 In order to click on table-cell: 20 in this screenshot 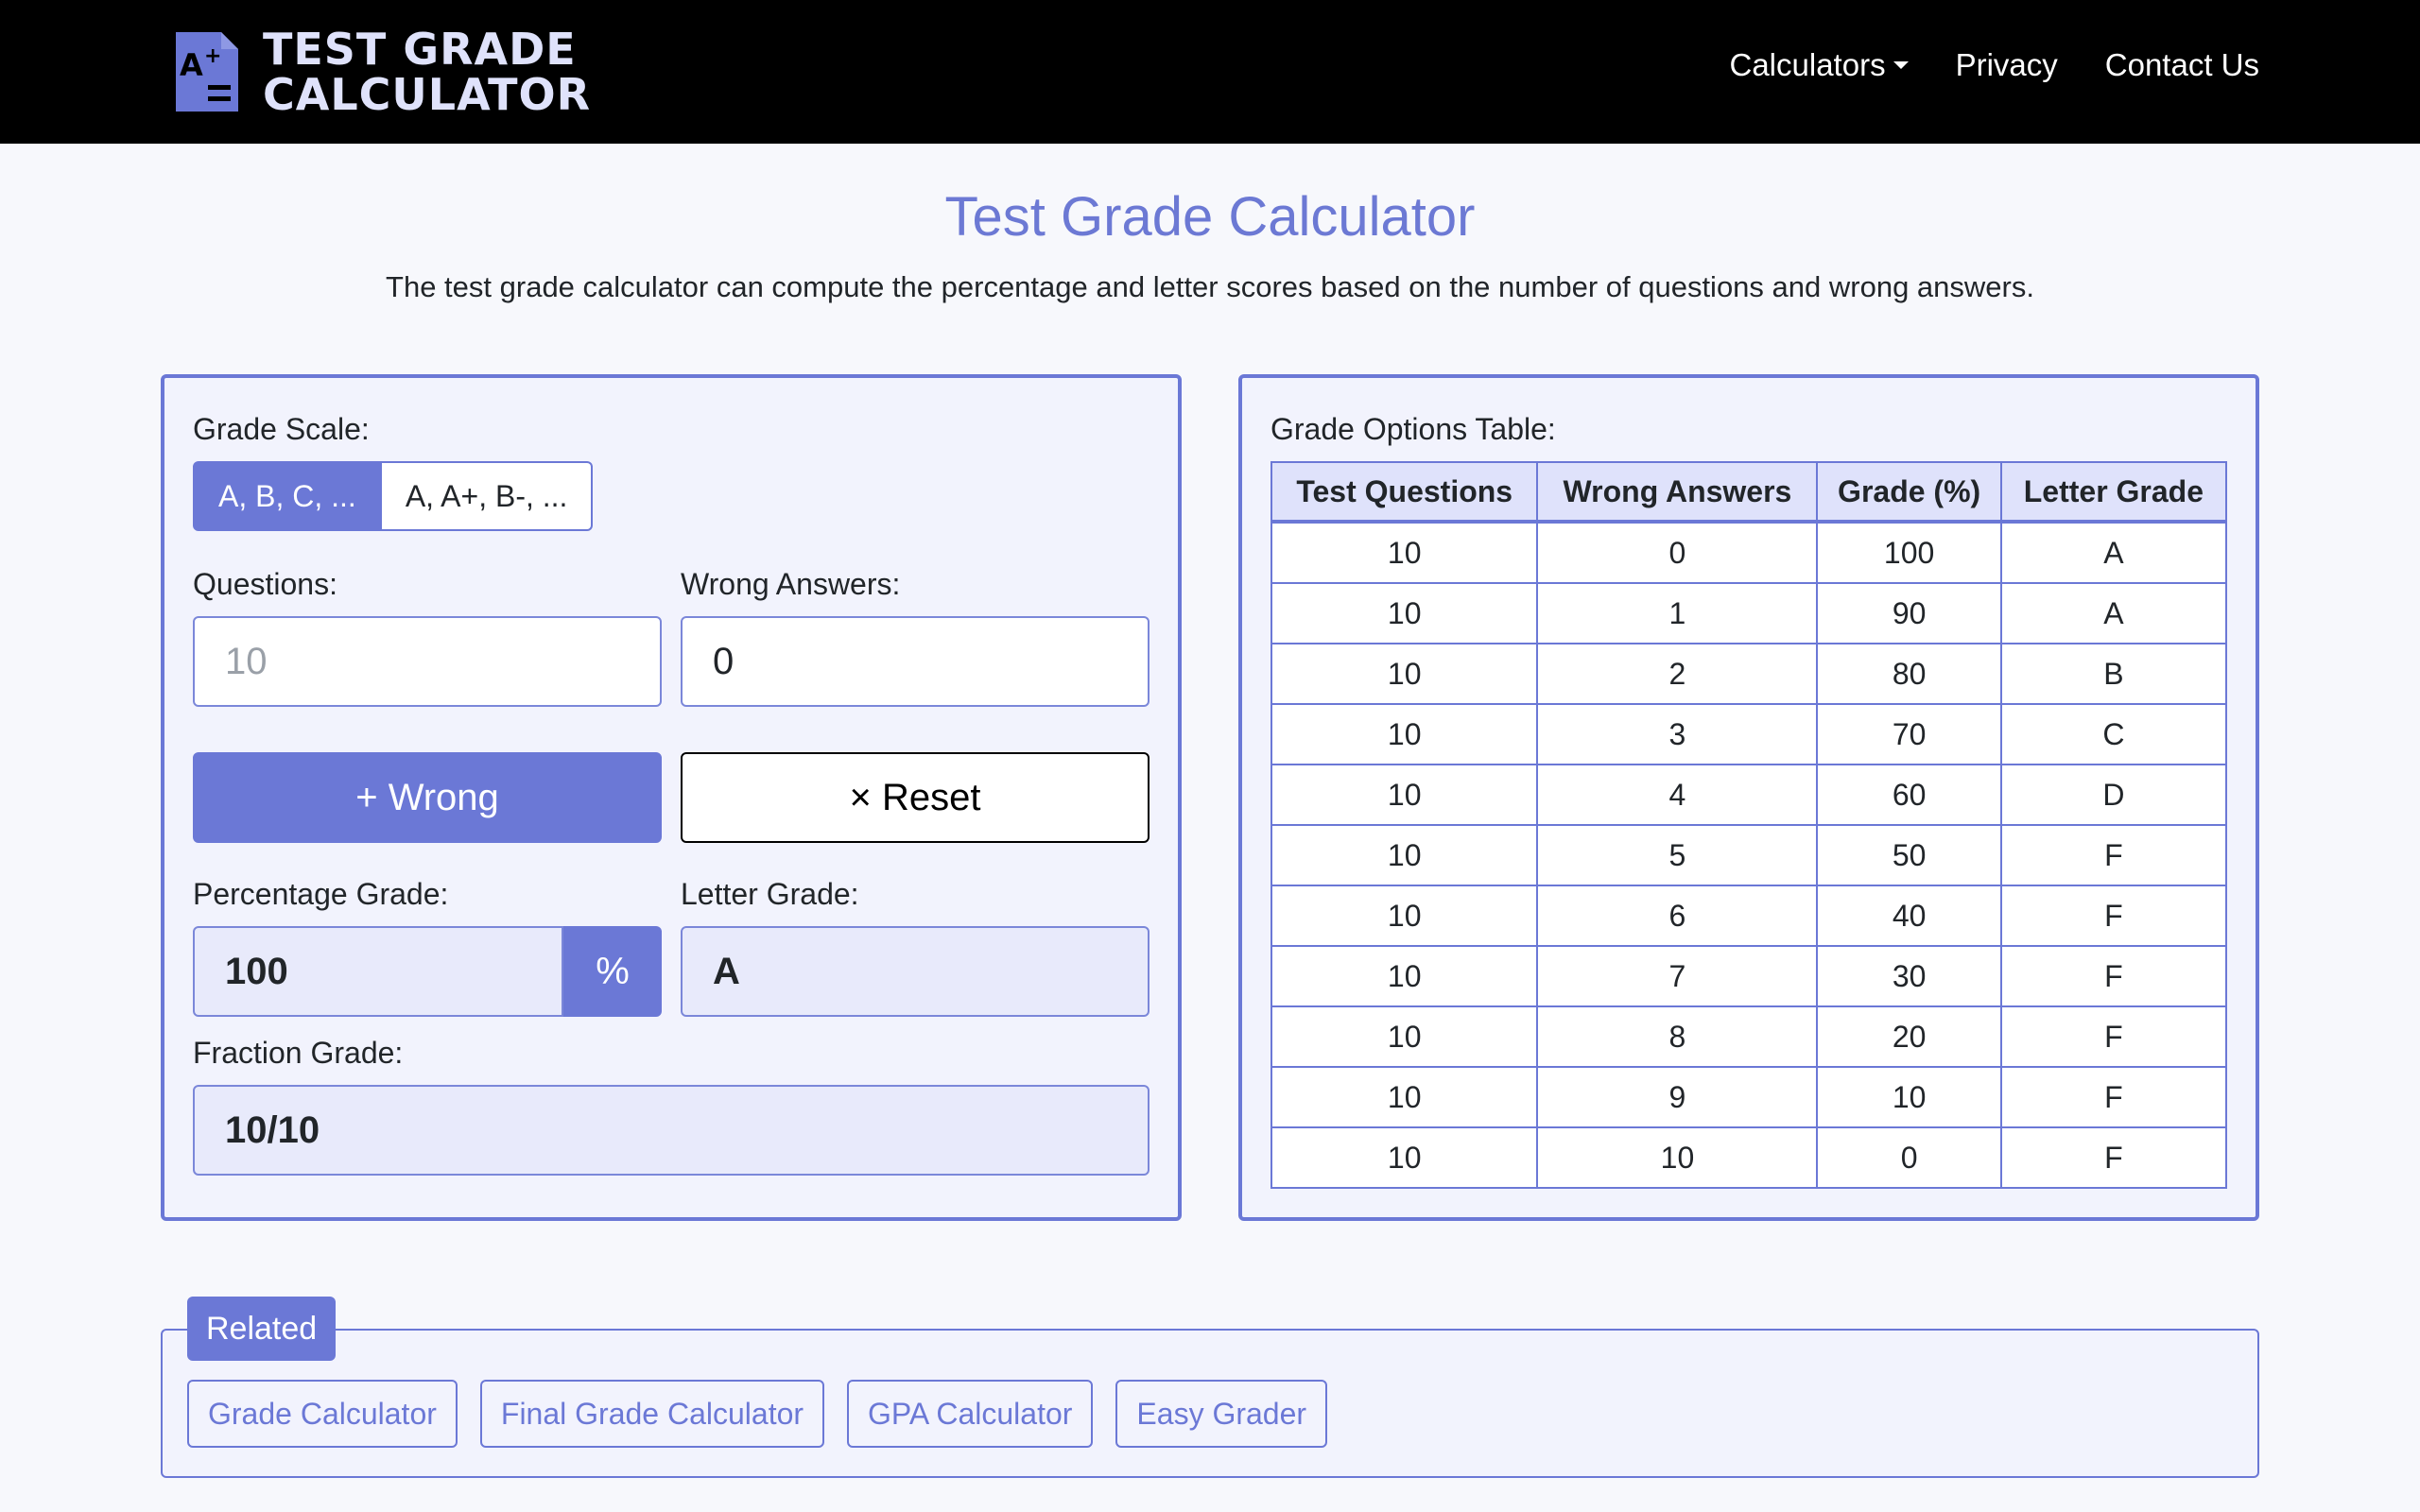, I will do `click(1909, 1036)`.